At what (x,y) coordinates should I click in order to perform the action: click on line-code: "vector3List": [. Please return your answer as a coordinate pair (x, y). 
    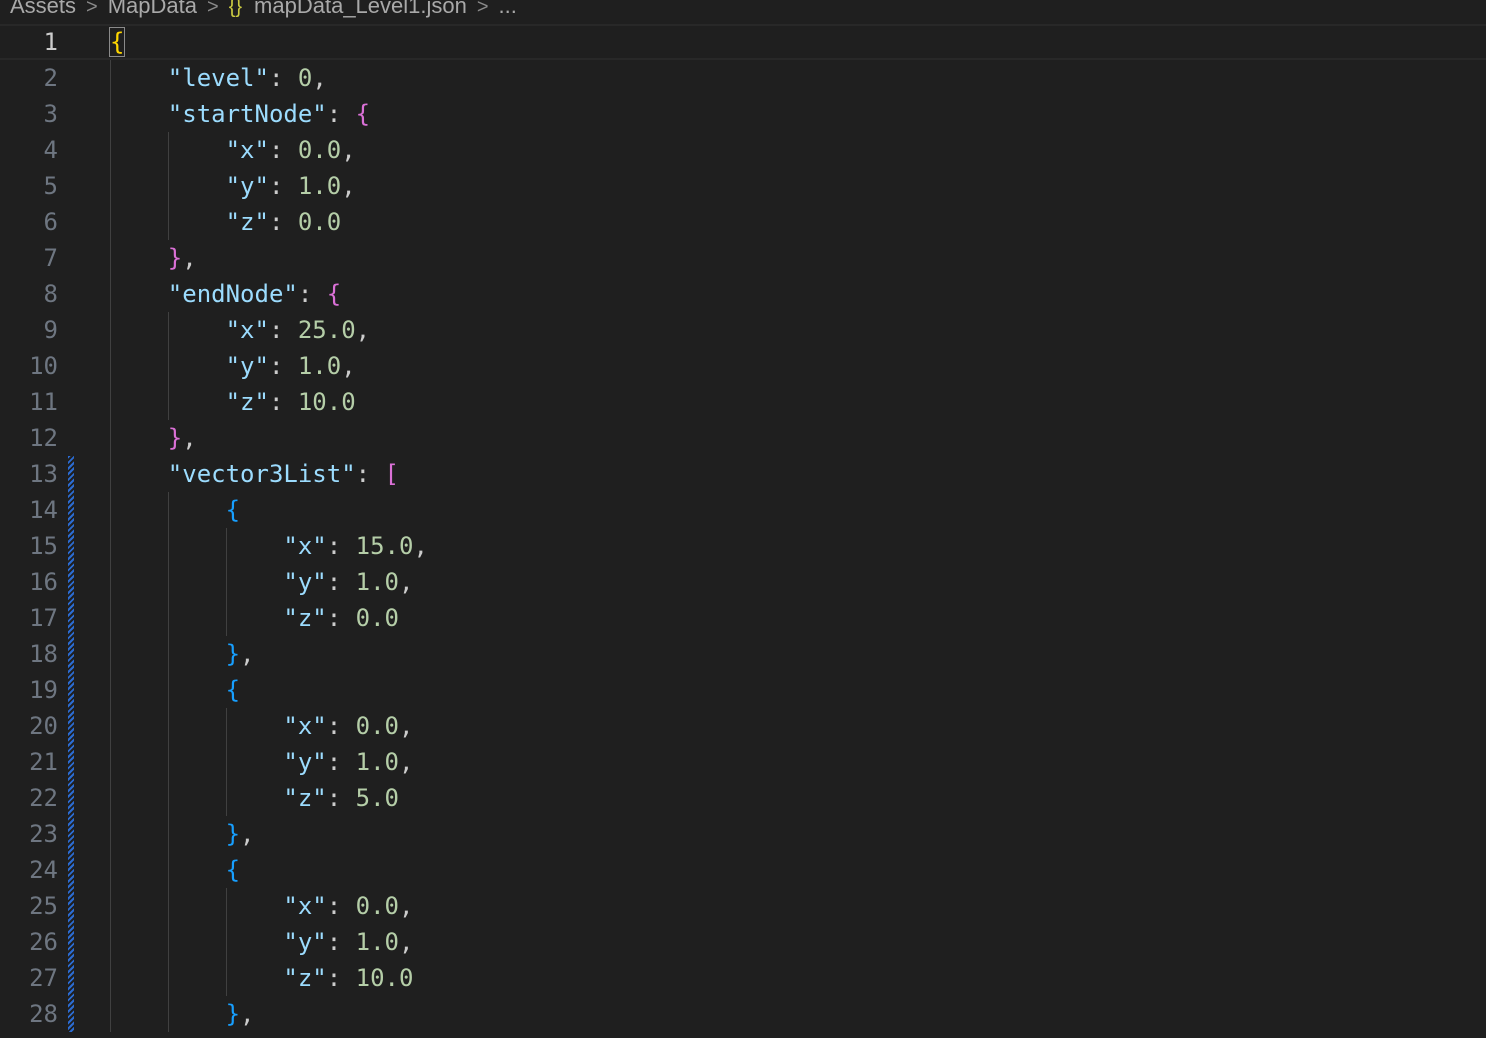
    Looking at the image, I should click on (254, 474).